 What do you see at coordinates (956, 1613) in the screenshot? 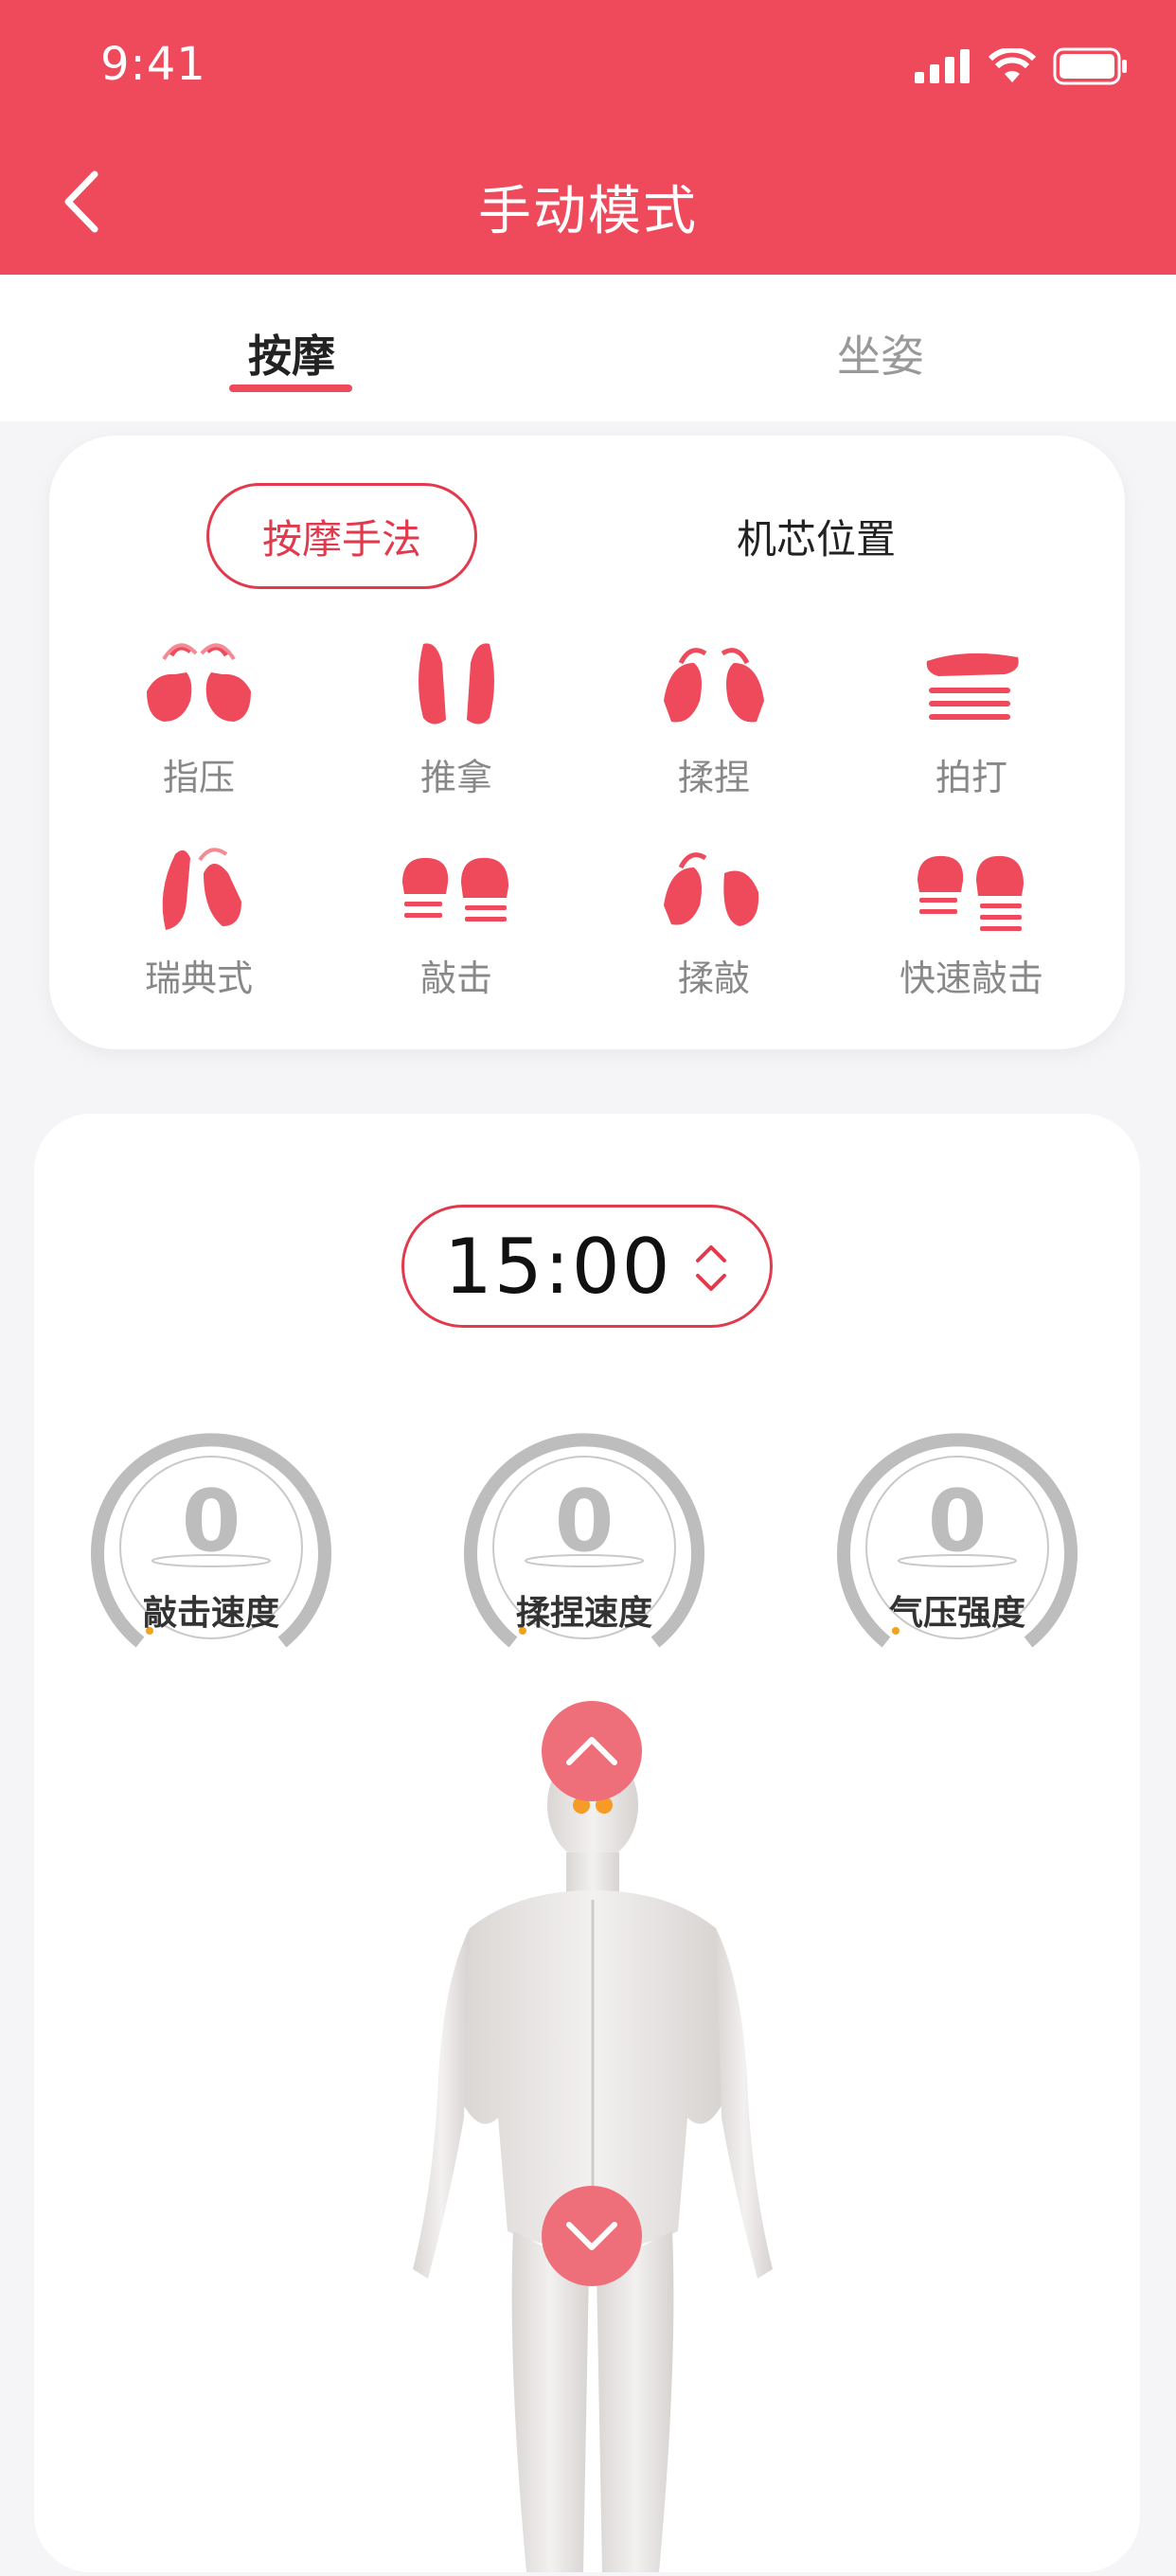
I see `gauge-label: 气压强度` at bounding box center [956, 1613].